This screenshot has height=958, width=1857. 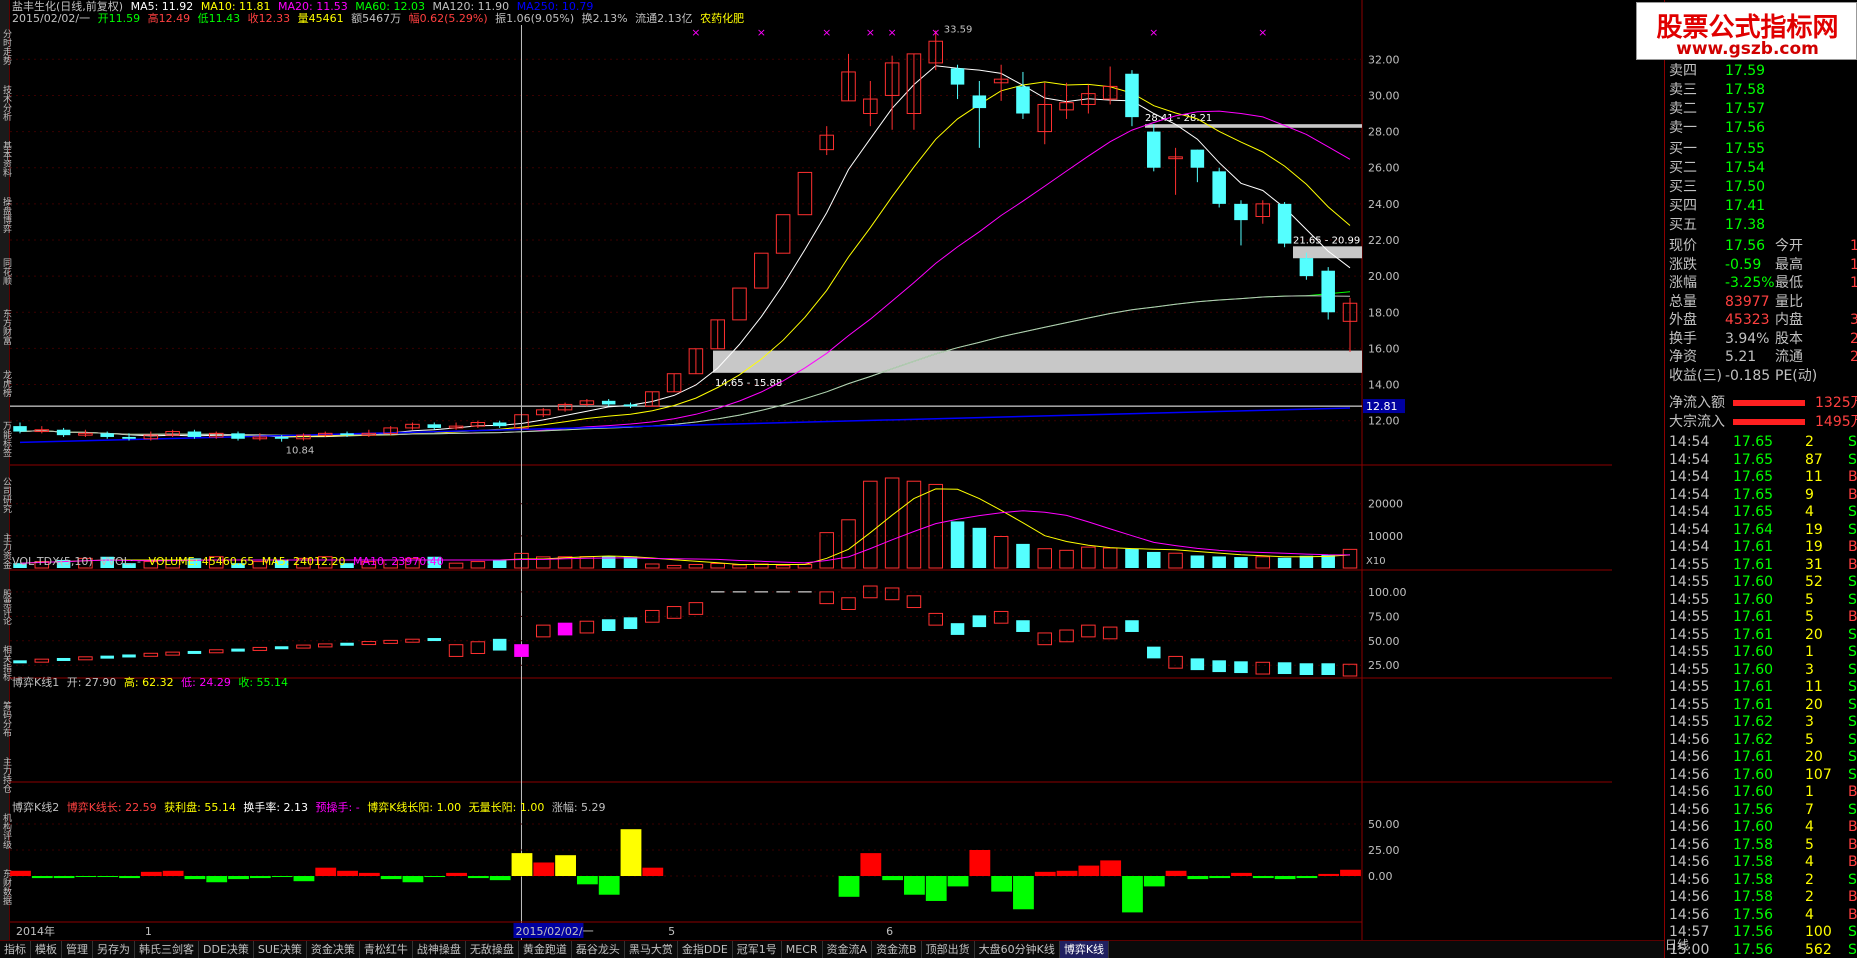 What do you see at coordinates (492, 949) in the screenshot?
I see `bottom-tab-10: 无敌操盘` at bounding box center [492, 949].